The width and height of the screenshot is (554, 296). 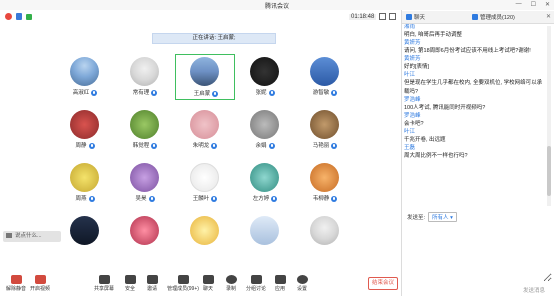 What do you see at coordinates (383, 283) in the screenshot?
I see `end-meeting-button: 结束会议` at bounding box center [383, 283].